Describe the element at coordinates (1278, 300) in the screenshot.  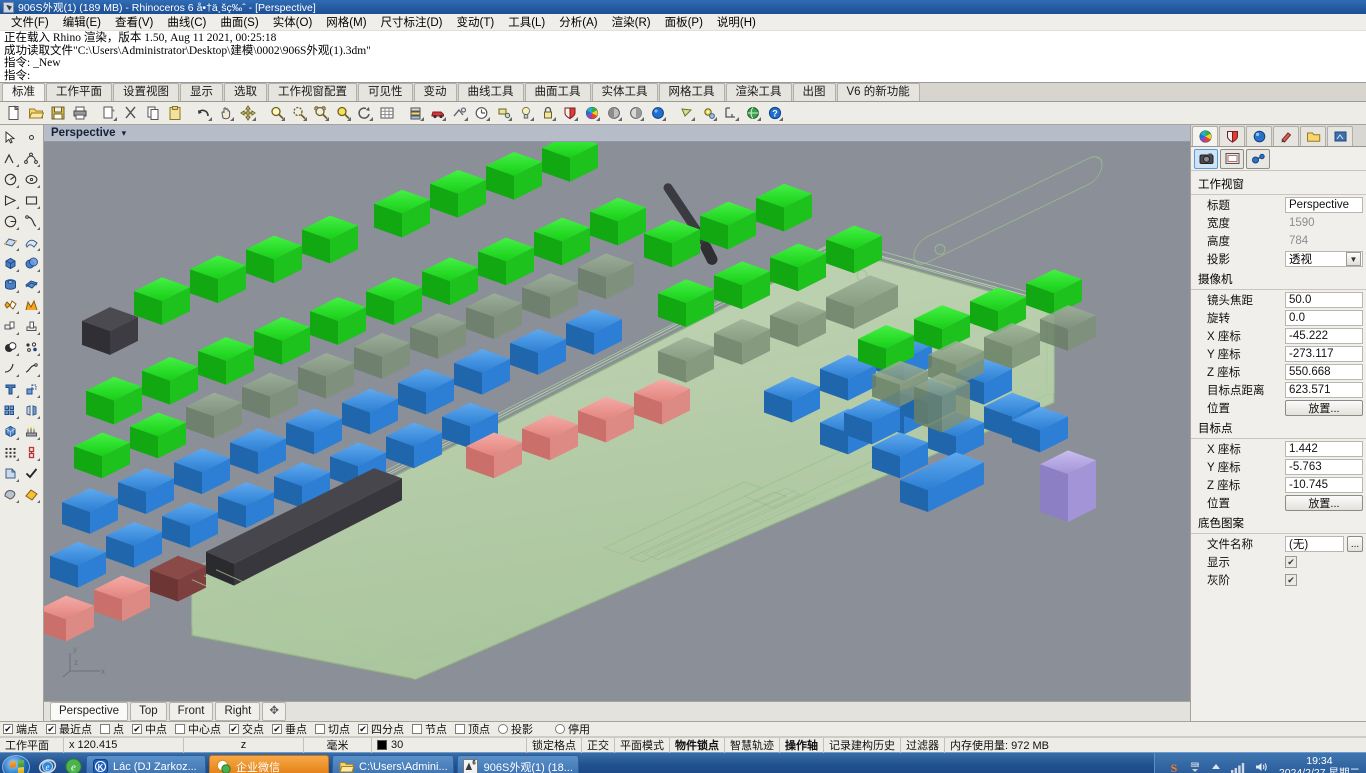
I see `prop-row-lens-length: 镜头焦距 50.0` at that location.